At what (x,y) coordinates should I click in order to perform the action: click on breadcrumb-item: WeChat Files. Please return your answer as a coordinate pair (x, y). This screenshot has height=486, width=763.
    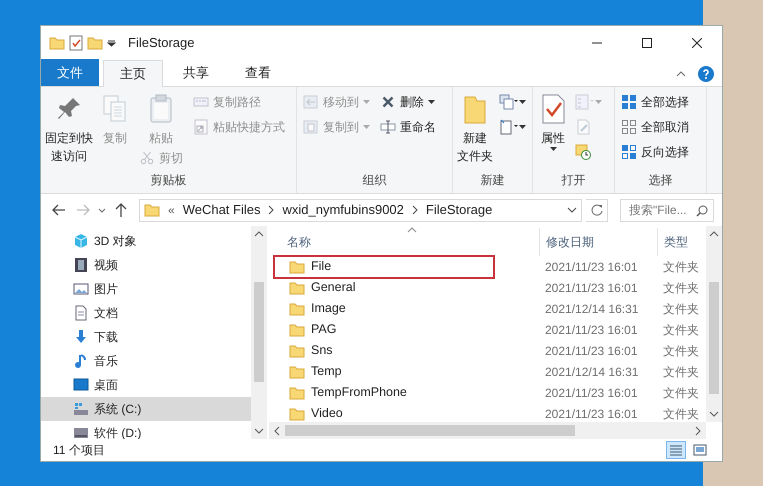
    Looking at the image, I should click on (221, 210).